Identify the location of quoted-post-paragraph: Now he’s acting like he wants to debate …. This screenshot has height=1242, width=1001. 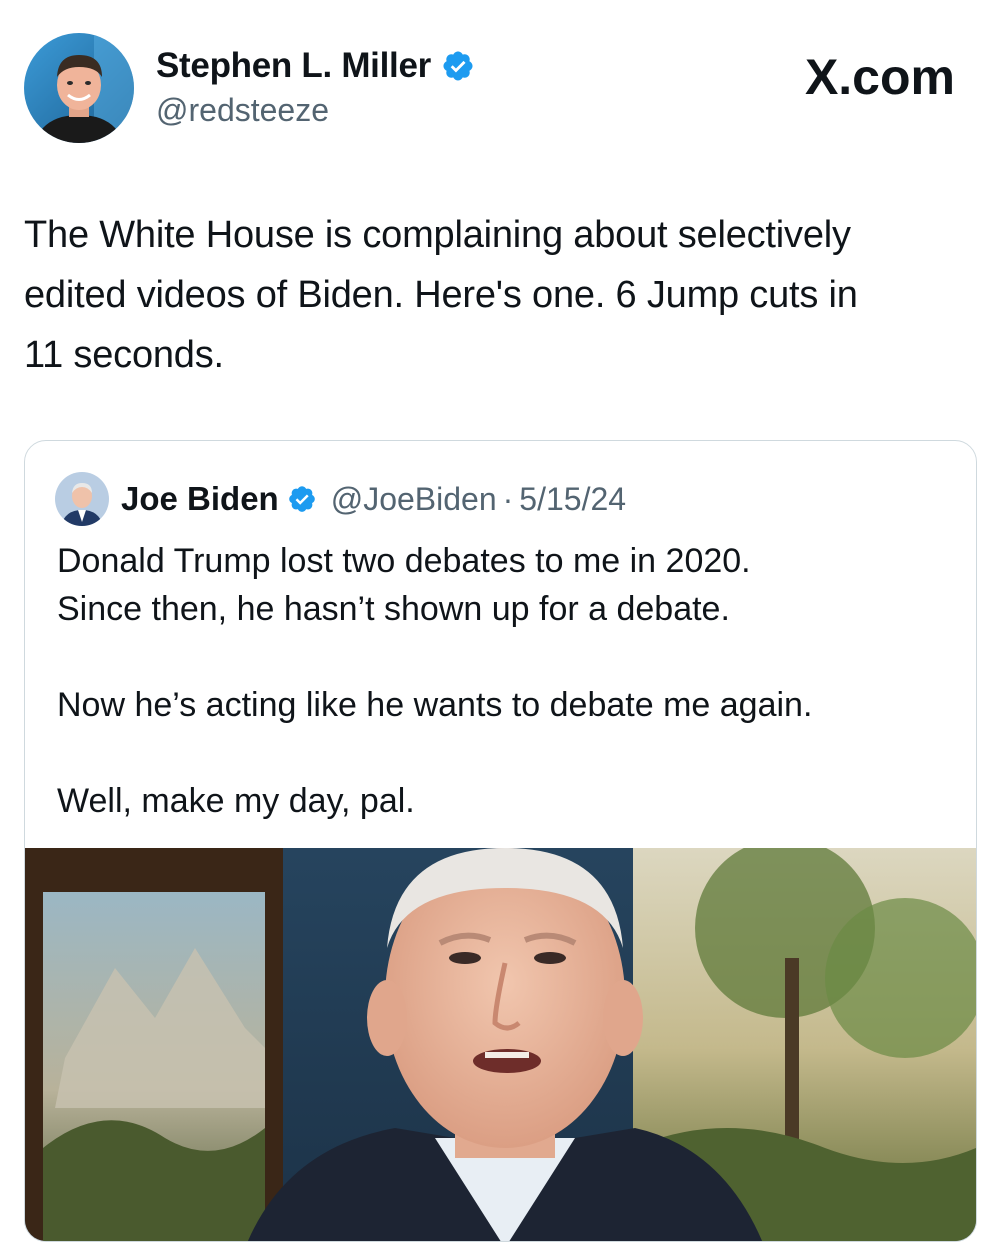
(507, 705).